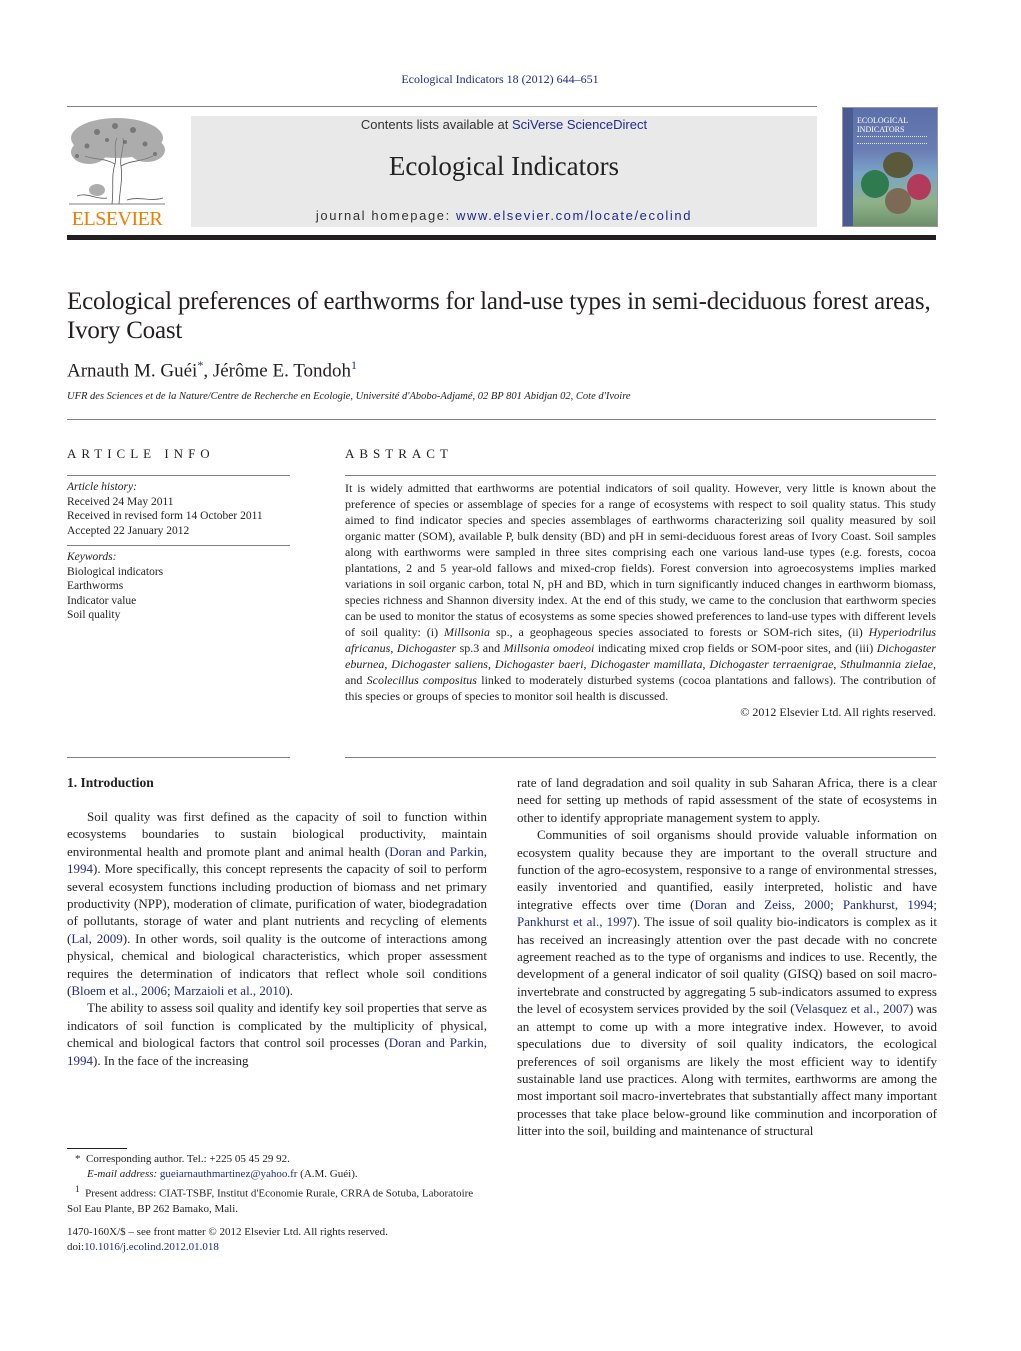 Image resolution: width=1021 pixels, height=1351 pixels. What do you see at coordinates (646, 664) in the screenshot?
I see `species-name: Dichogaster mamillata` at bounding box center [646, 664].